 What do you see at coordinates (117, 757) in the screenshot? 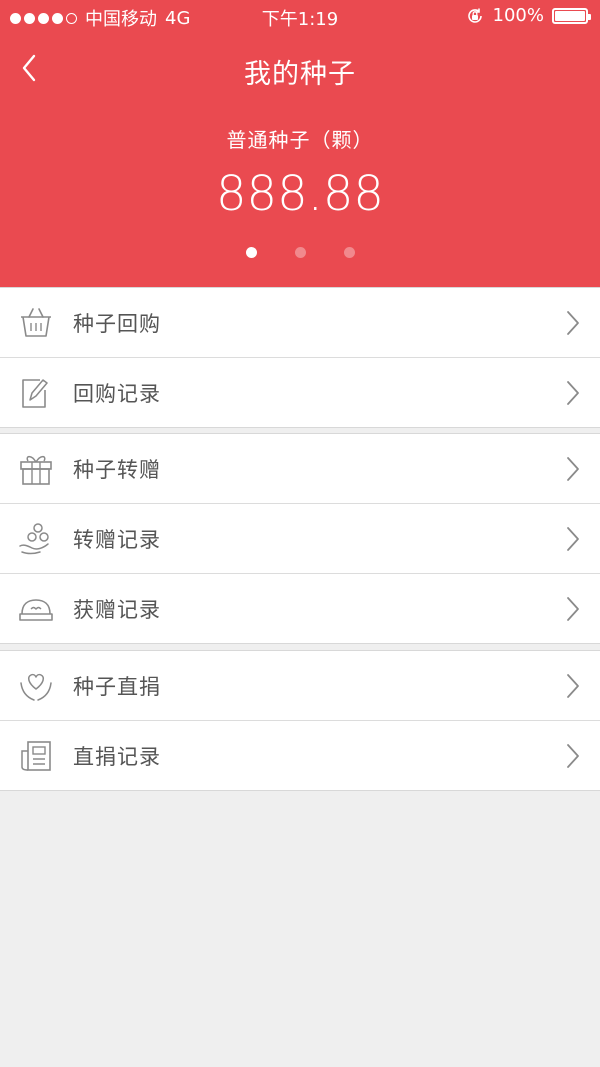
I see `menu-item-label: 直捐记录` at bounding box center [117, 757].